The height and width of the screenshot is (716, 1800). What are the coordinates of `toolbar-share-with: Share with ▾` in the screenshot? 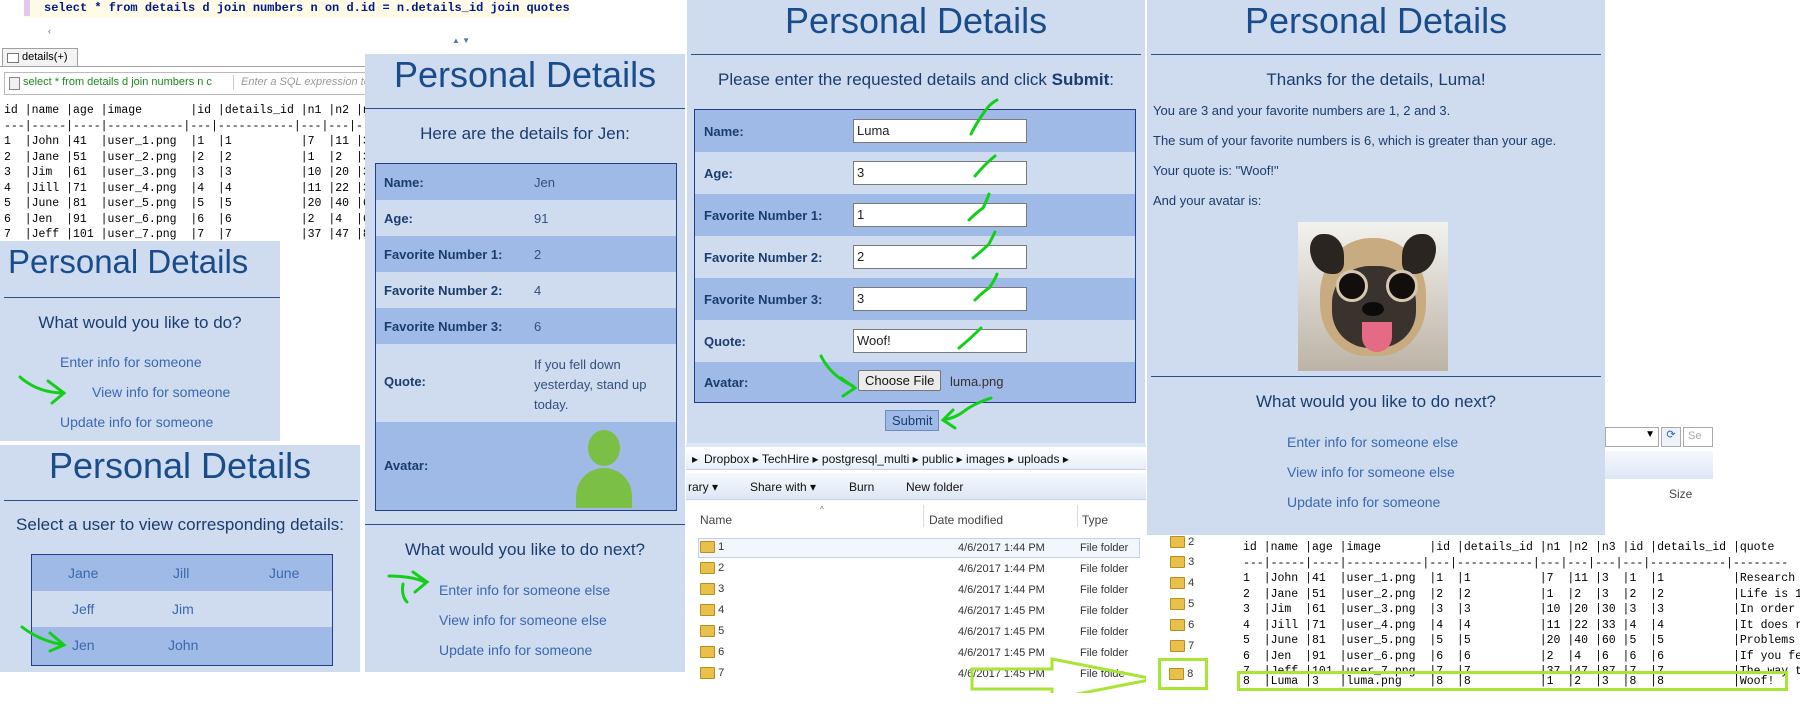 It's located at (783, 487).